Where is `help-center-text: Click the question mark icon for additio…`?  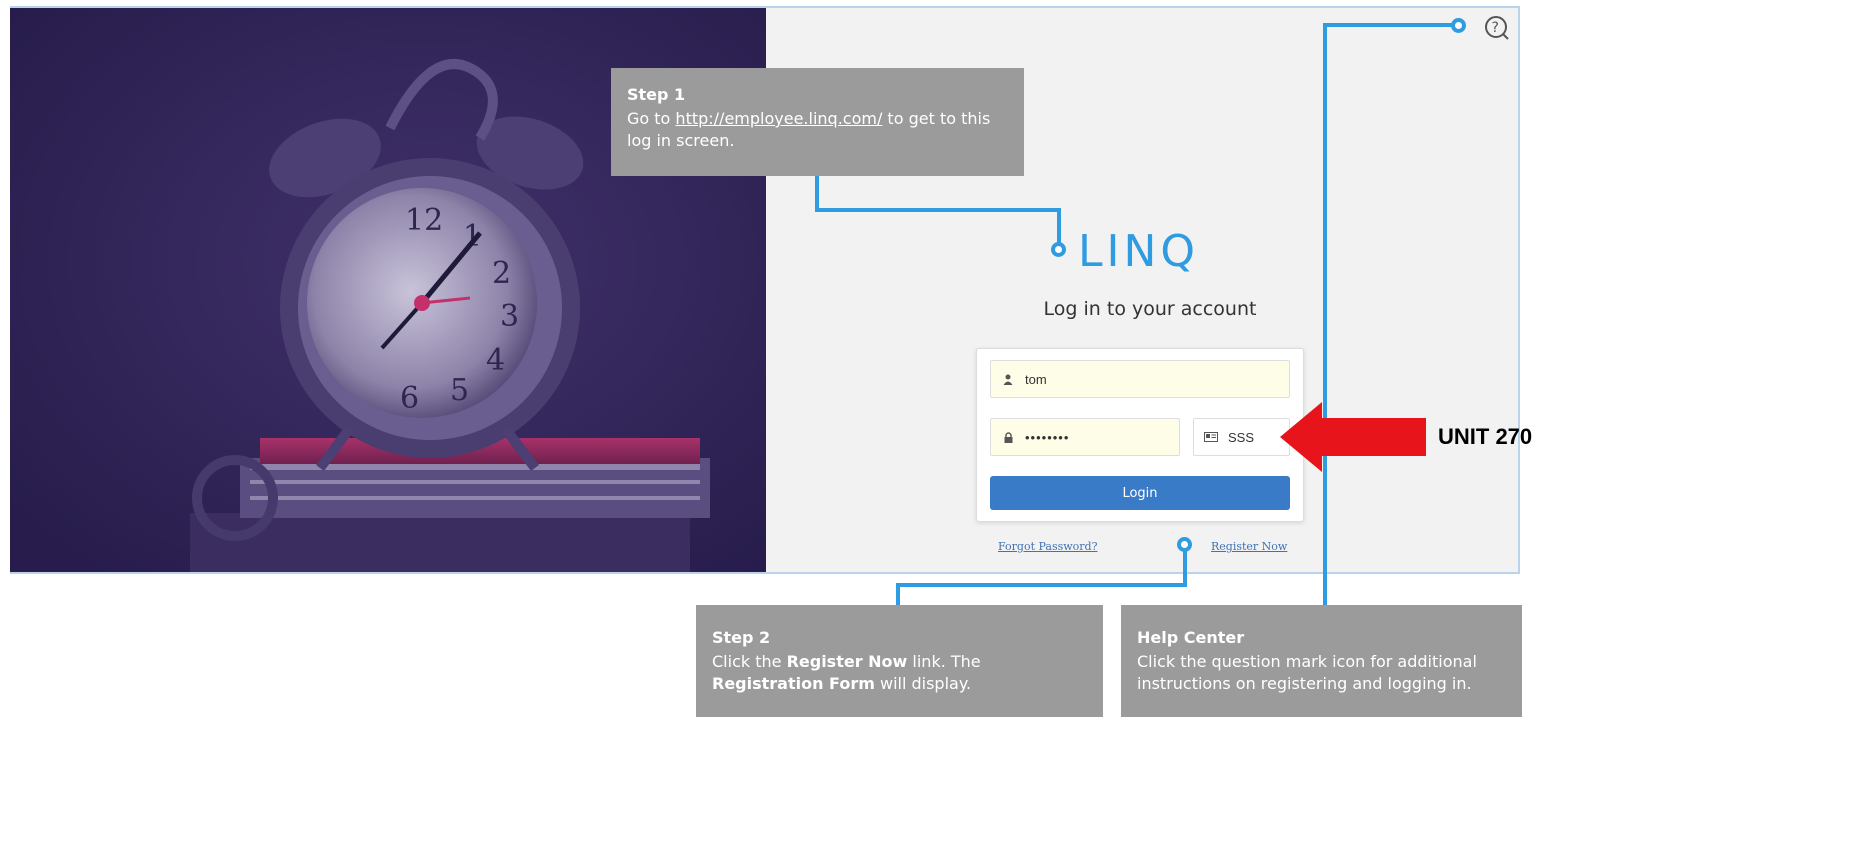 help-center-text: Click the question mark icon for additio… is located at coordinates (1307, 672).